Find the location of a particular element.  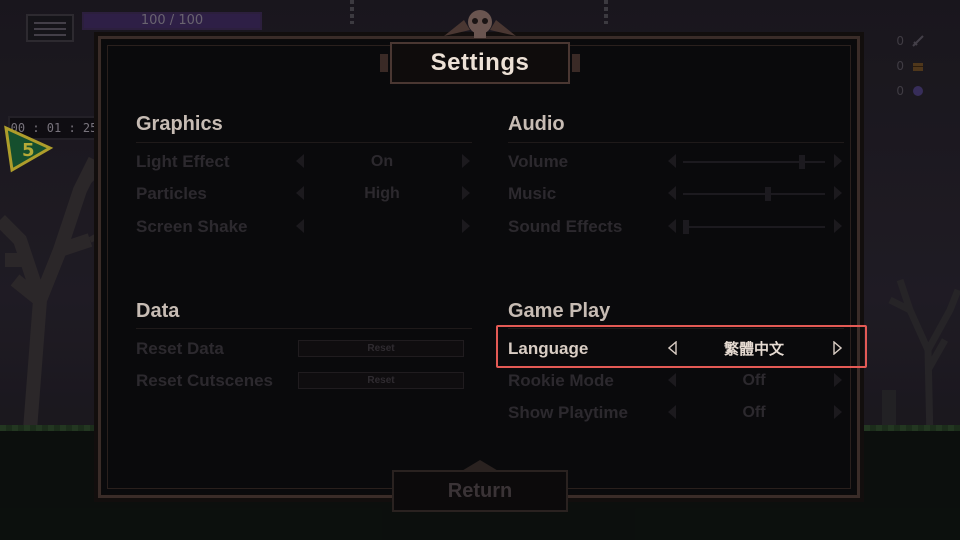

setting-value: On is located at coordinates (382, 161).